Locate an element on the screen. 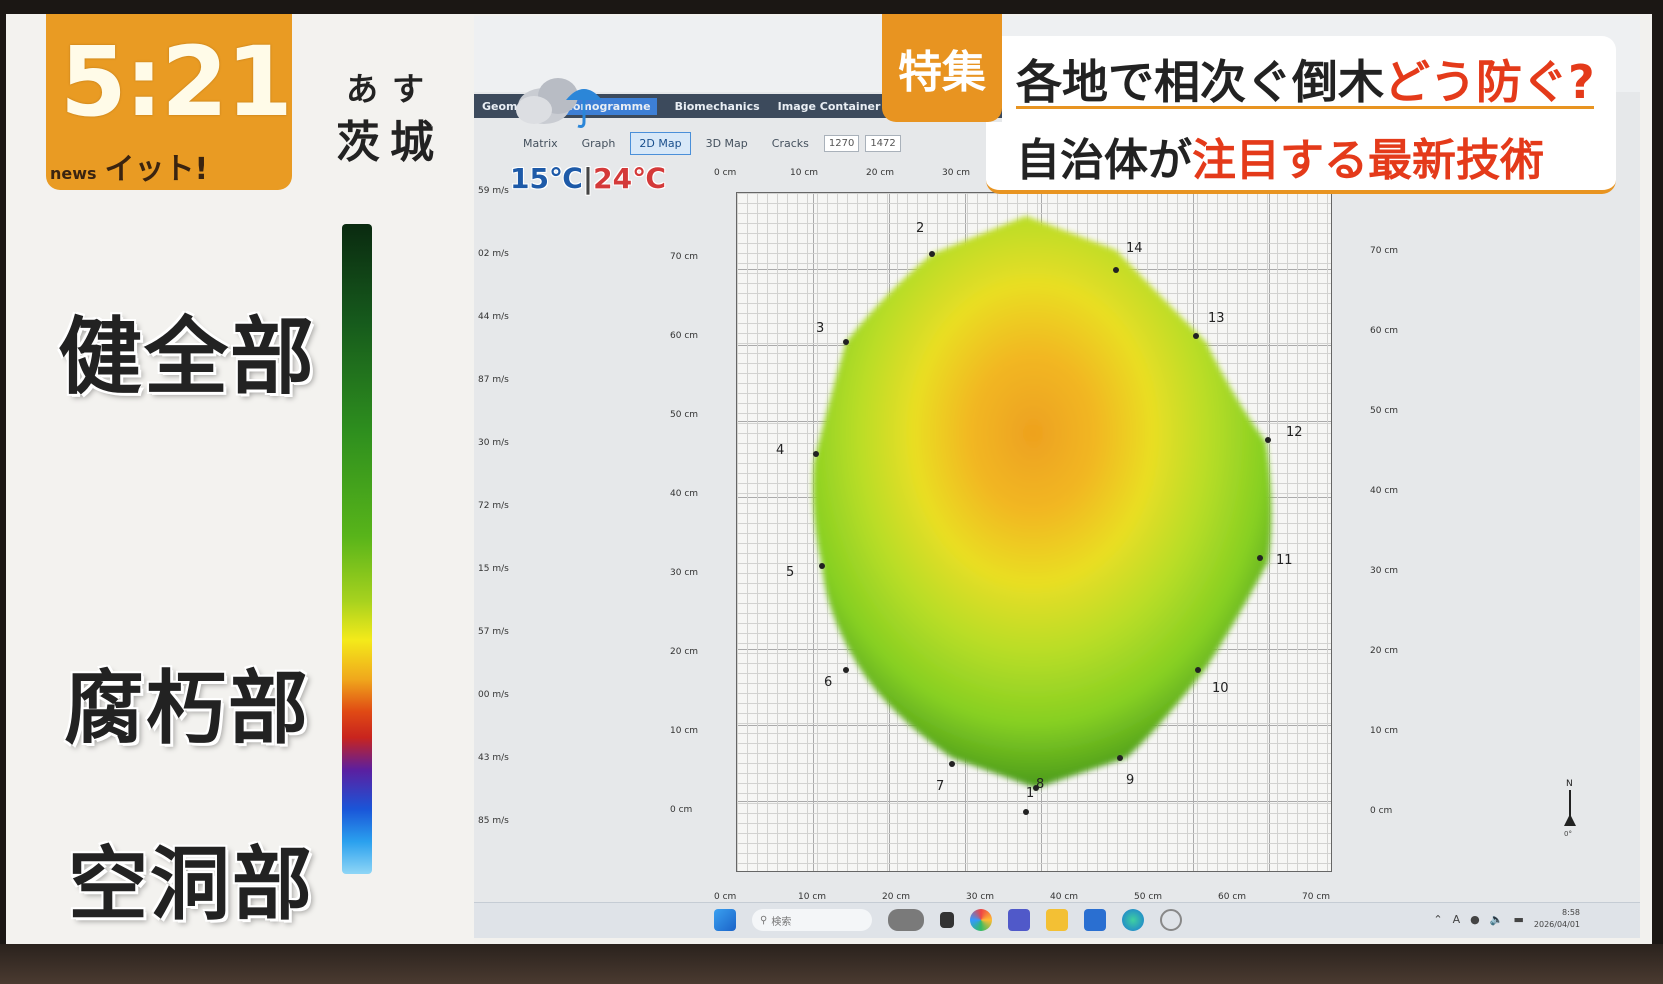 This screenshot has width=1663, height=984. start-icon is located at coordinates (725, 920).